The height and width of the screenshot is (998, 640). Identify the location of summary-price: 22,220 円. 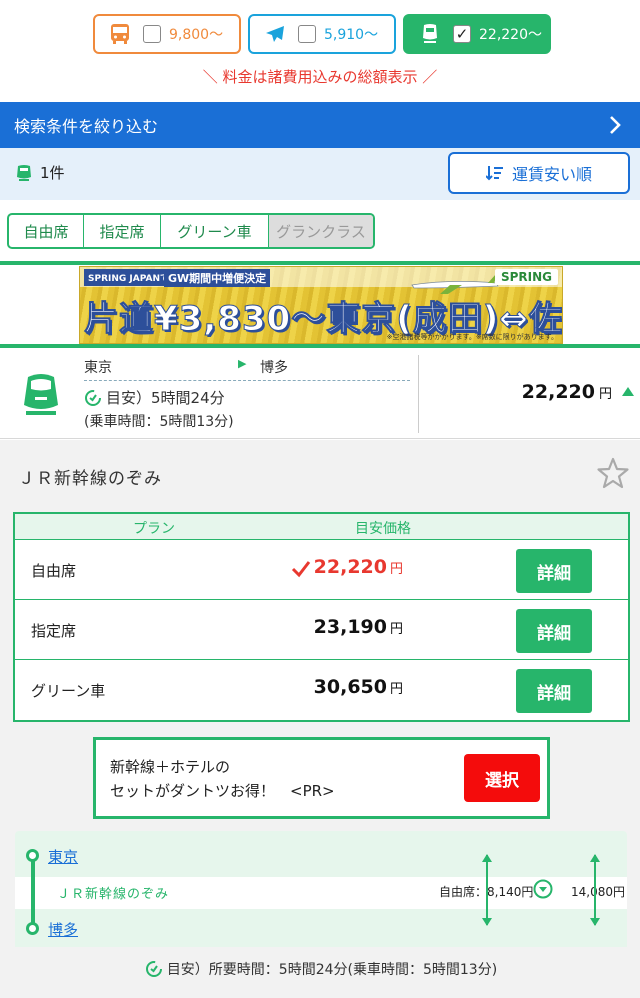
(556, 392).